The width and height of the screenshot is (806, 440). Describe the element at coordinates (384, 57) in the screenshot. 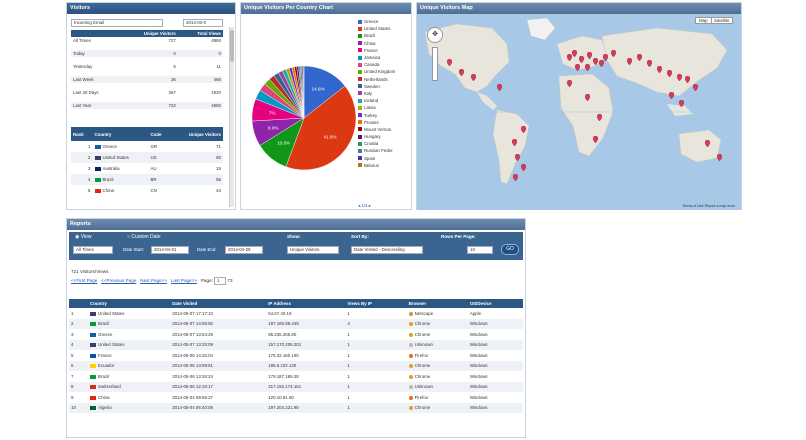

I see `legend-item: Jamaica` at that location.